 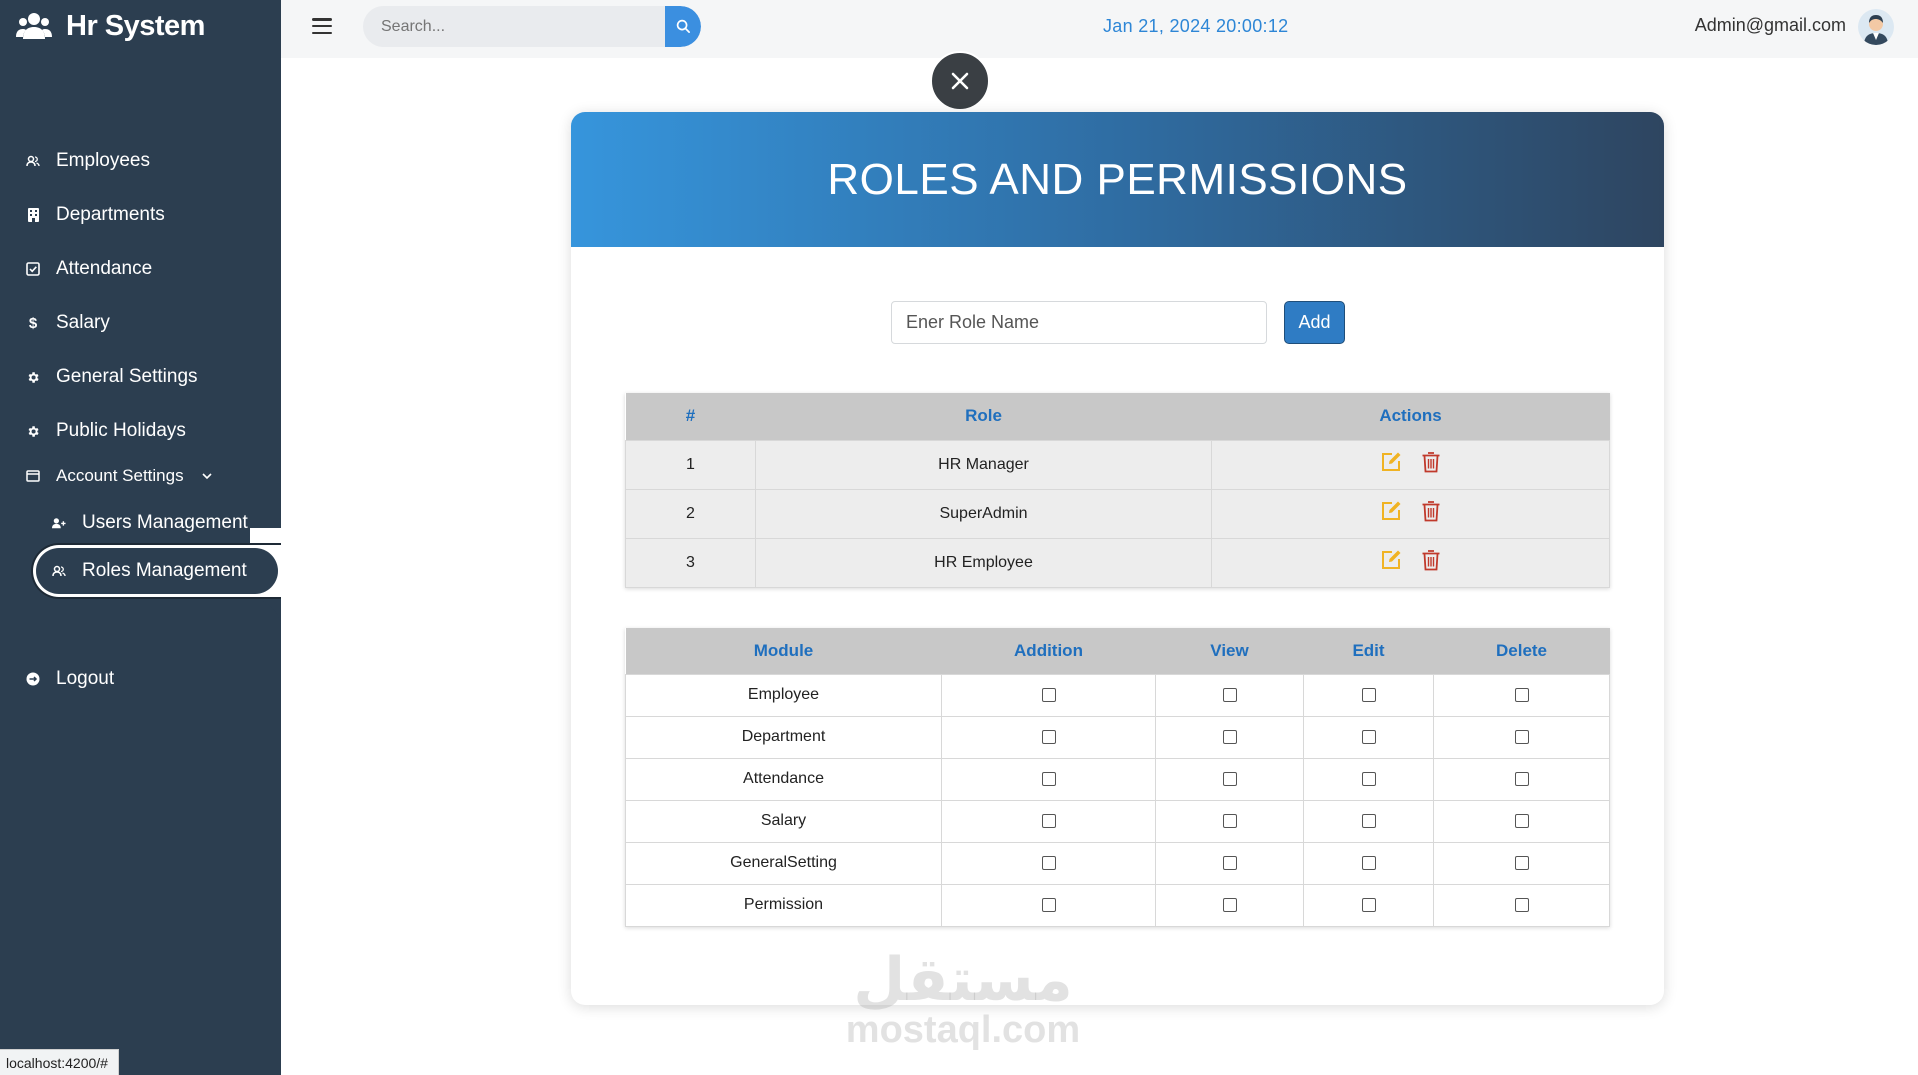 I want to click on close-icon, so click(x=960, y=81).